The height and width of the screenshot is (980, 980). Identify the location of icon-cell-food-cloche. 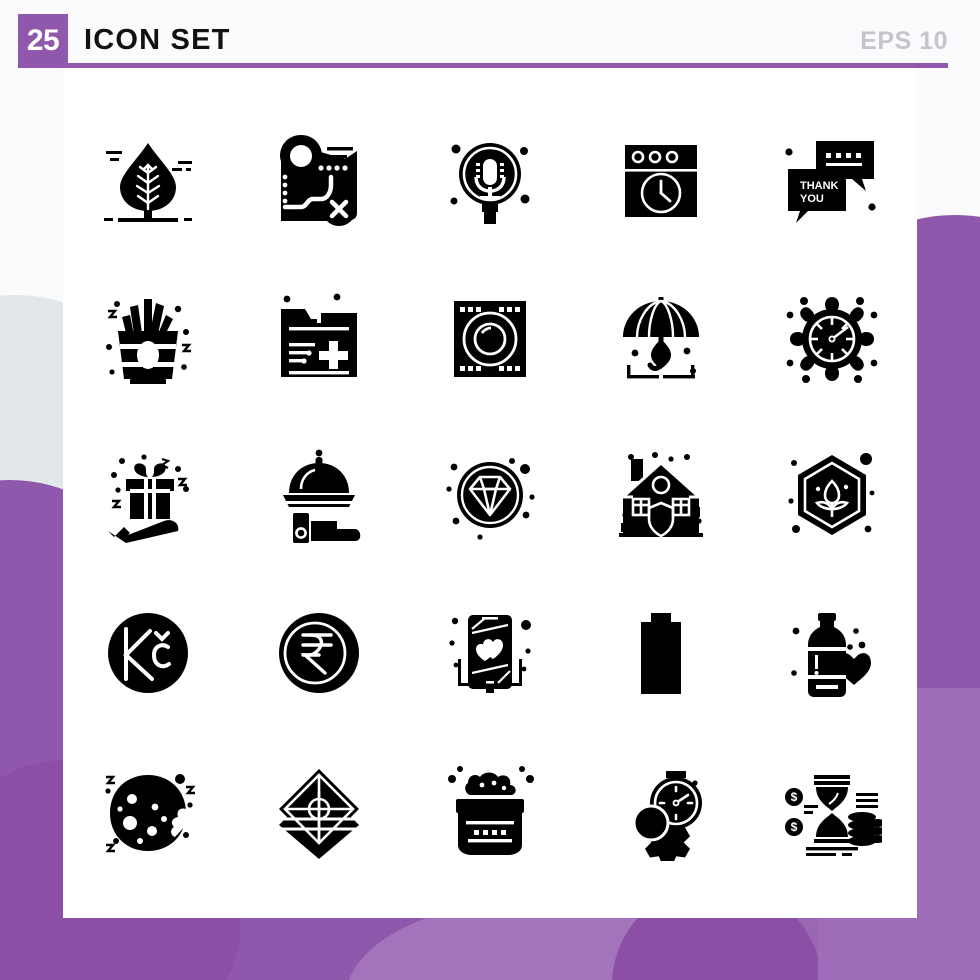
(319, 495).